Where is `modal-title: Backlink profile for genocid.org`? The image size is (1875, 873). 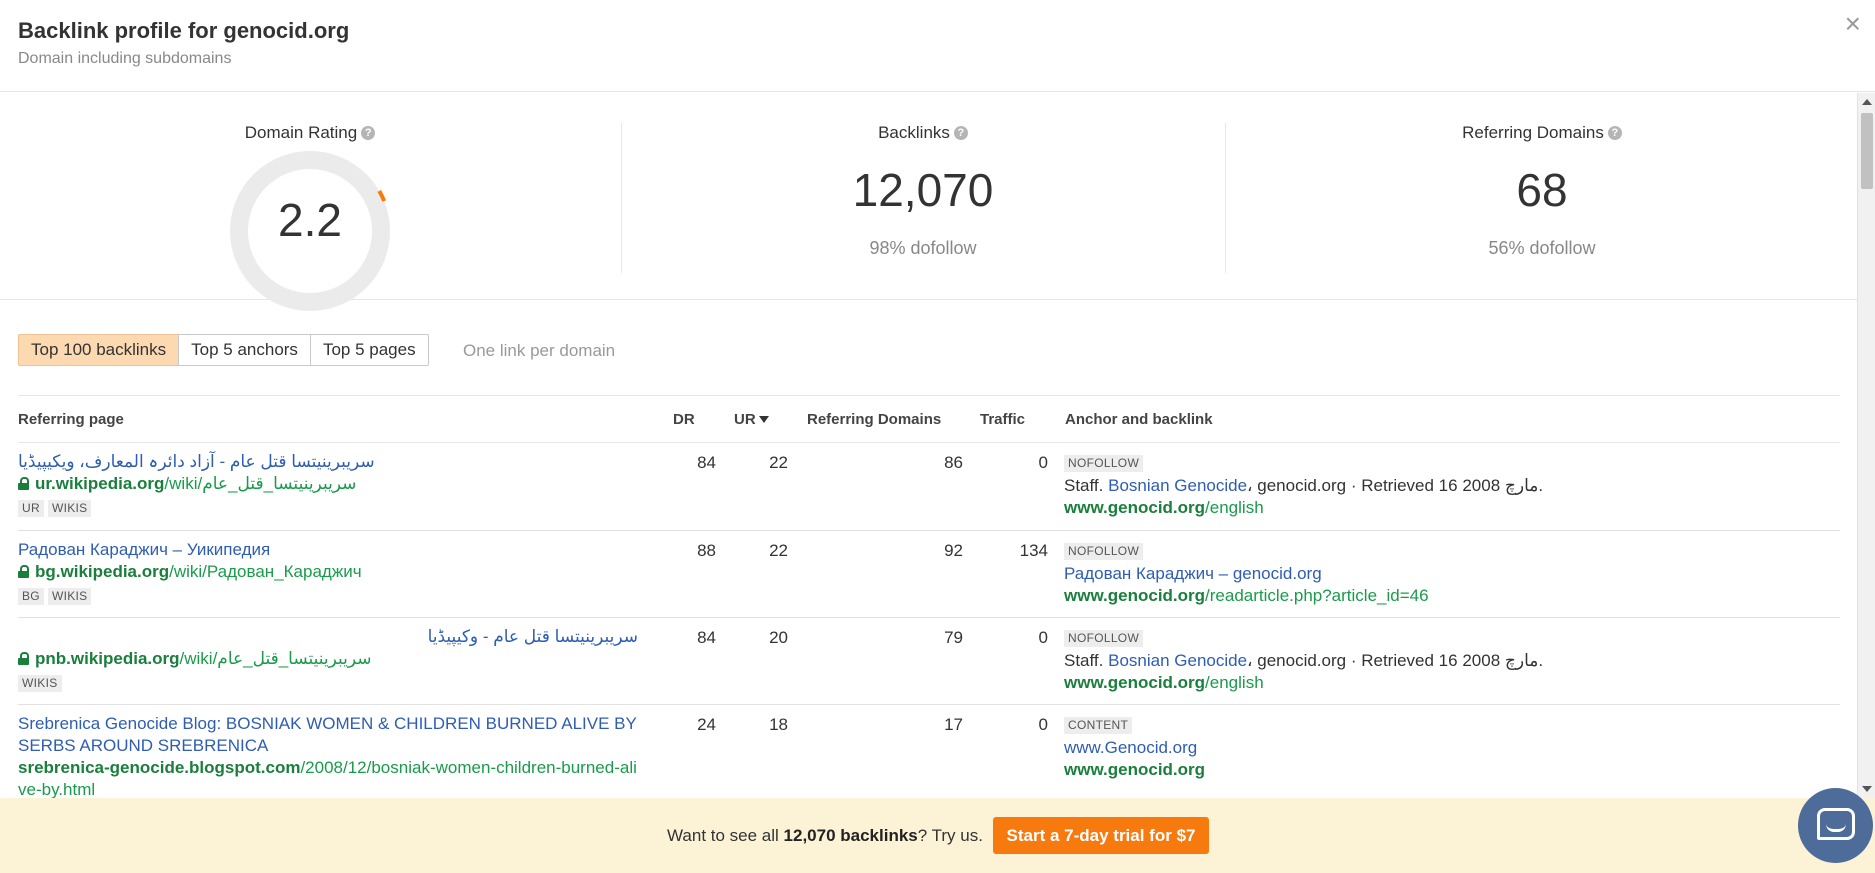 modal-title: Backlink profile for genocid.org is located at coordinates (184, 30).